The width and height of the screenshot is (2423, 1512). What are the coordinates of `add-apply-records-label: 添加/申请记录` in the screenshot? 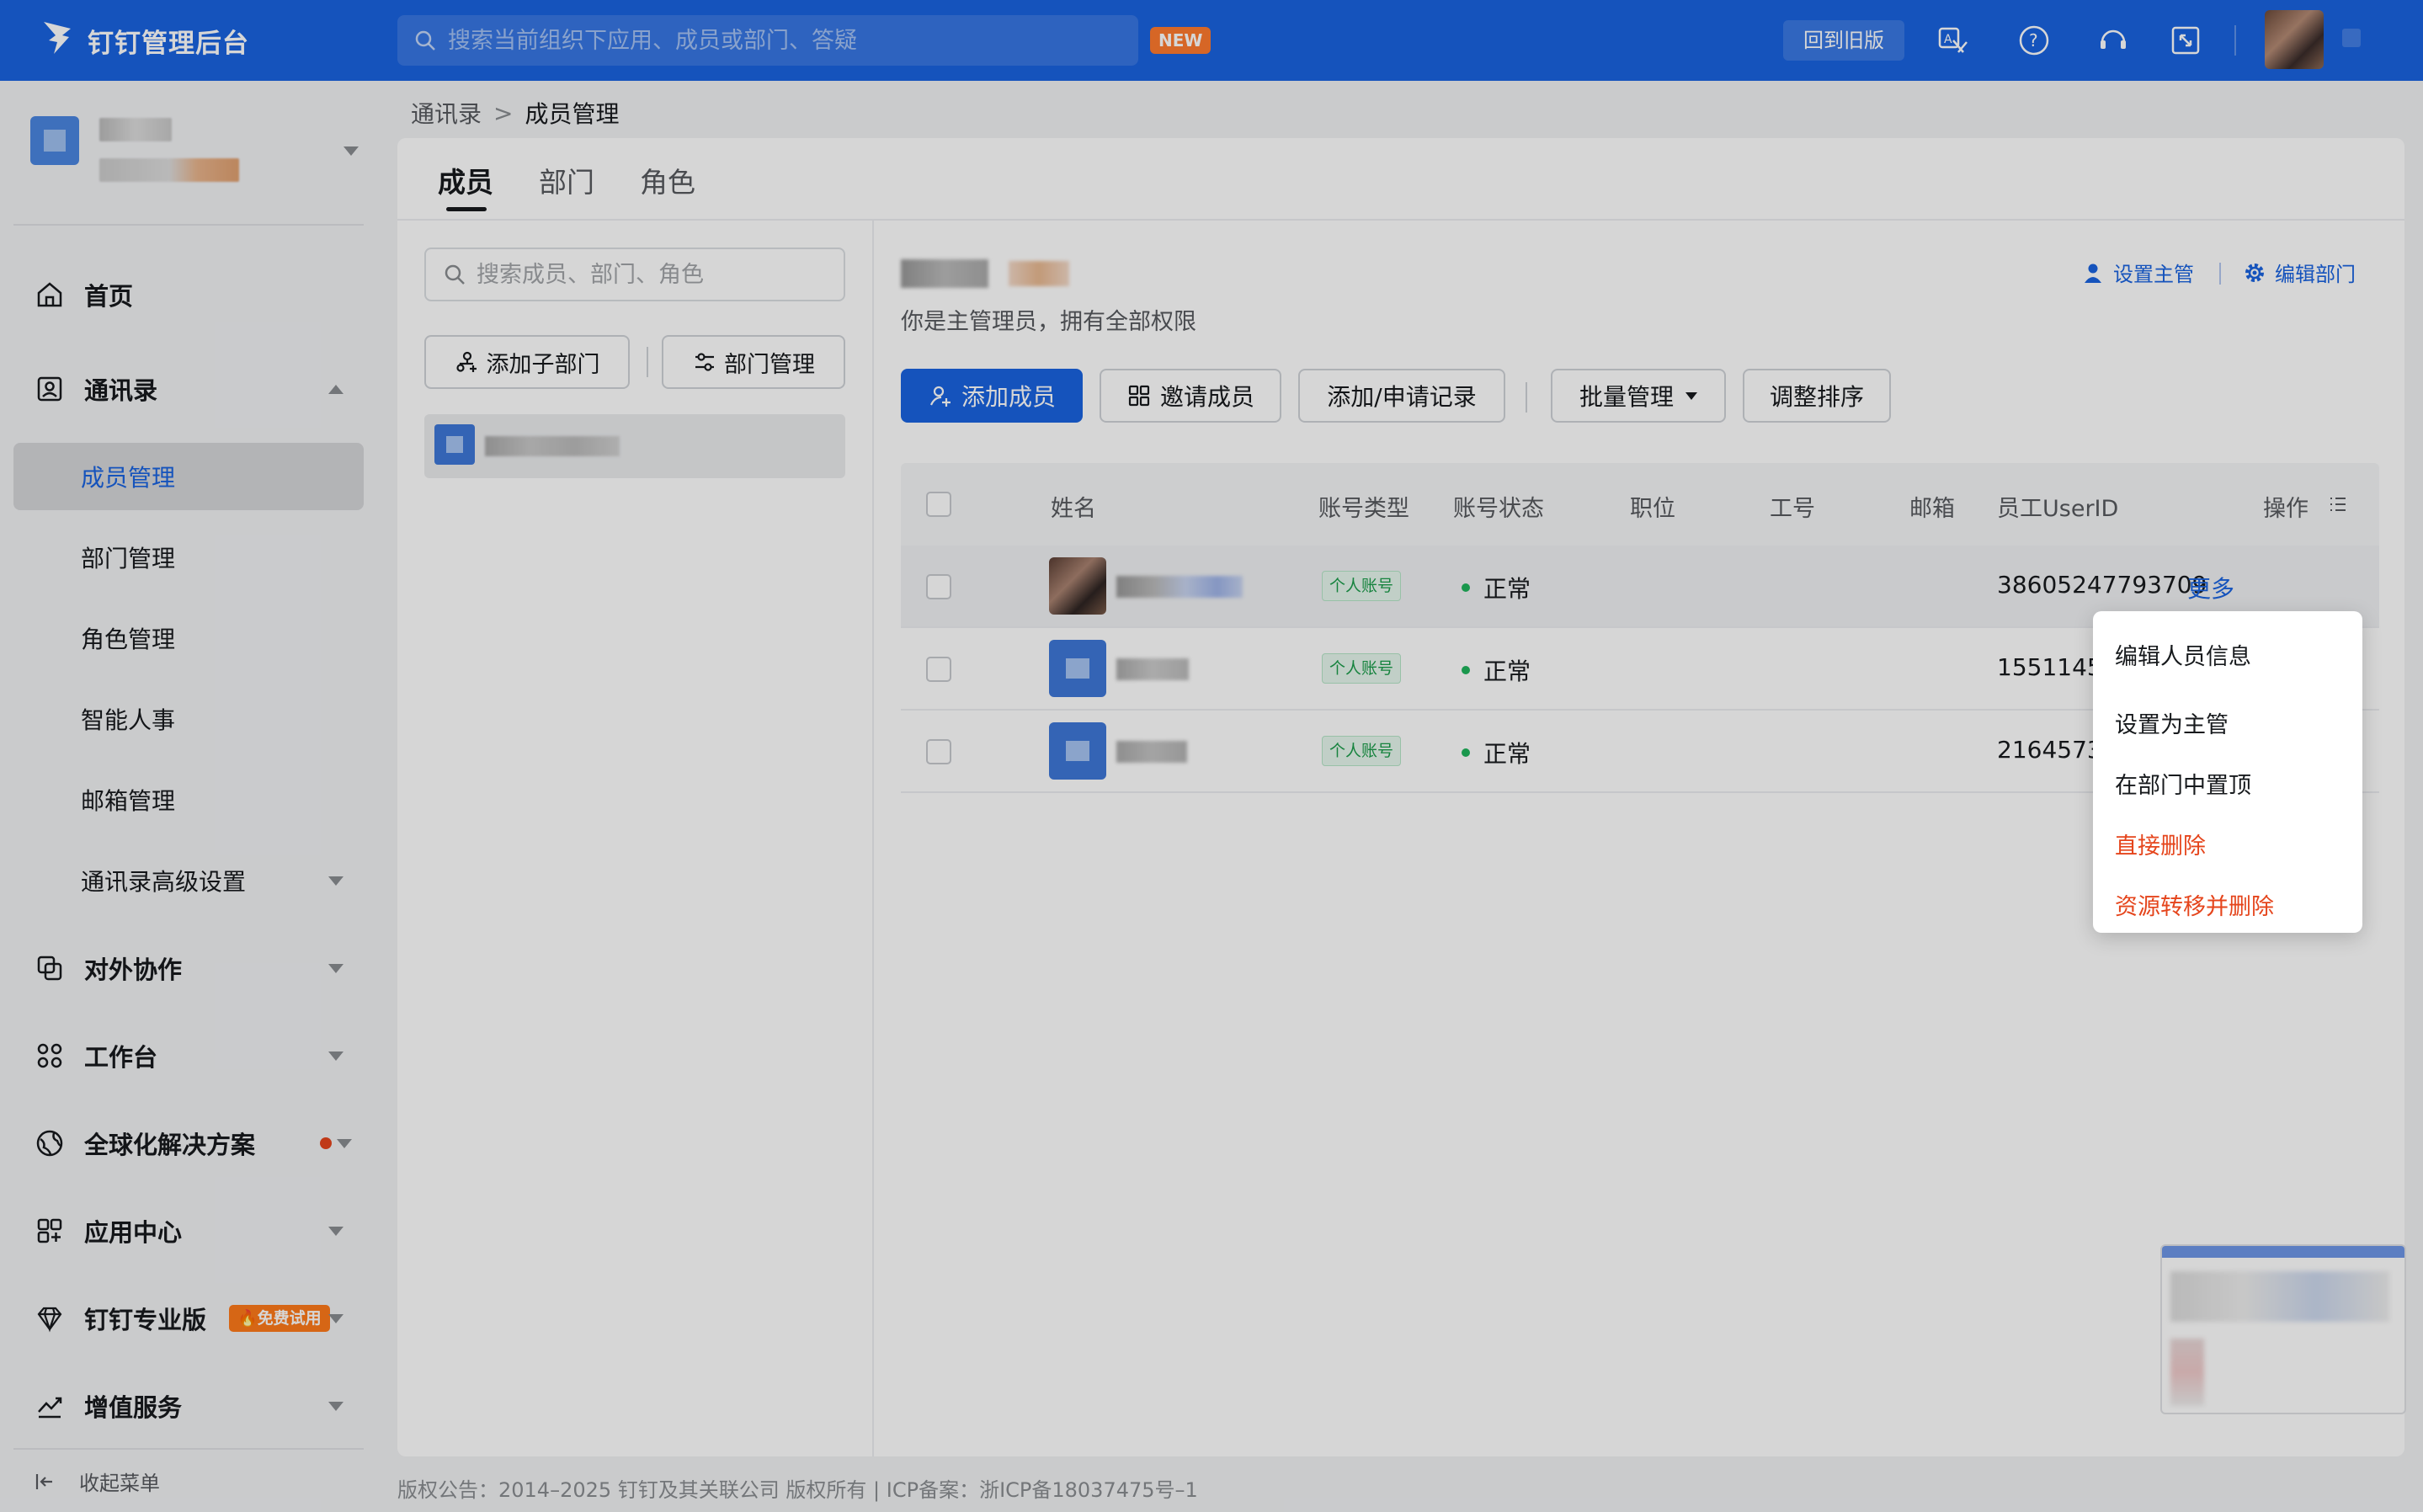 It's located at (1402, 397).